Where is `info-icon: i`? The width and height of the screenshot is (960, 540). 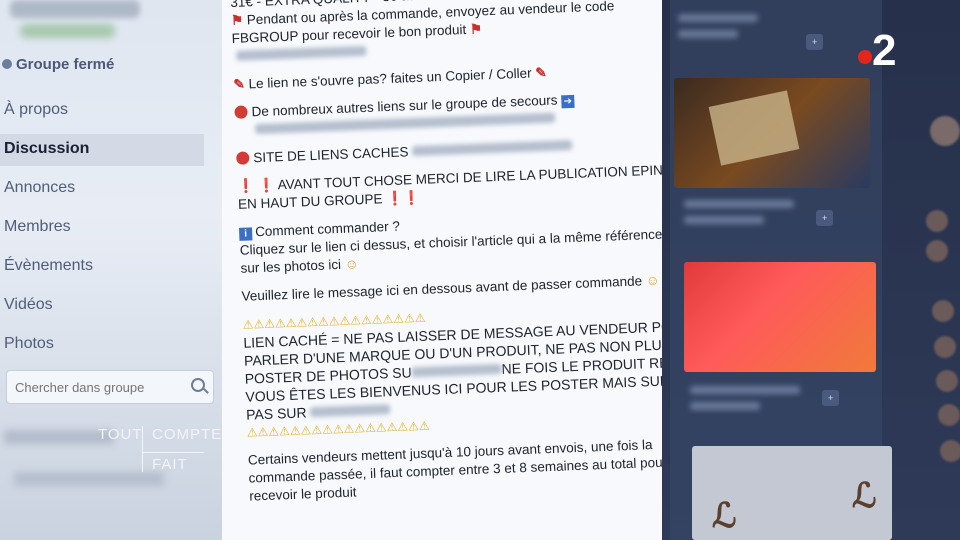 info-icon: i is located at coordinates (245, 234).